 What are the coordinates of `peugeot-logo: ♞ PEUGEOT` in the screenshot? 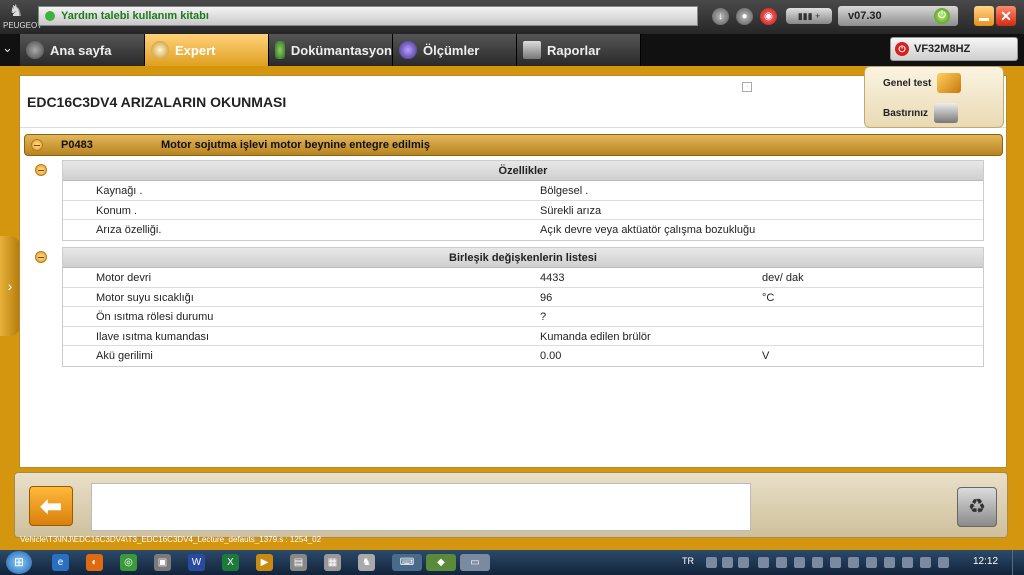 It's located at (22, 17).